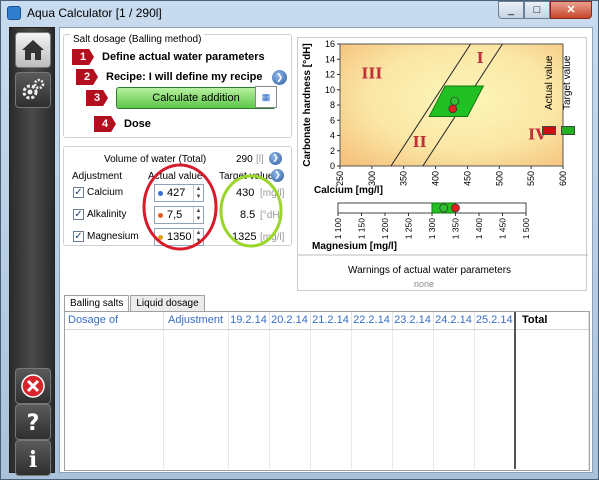  Describe the element at coordinates (480, 58) in the screenshot. I see `region-label: I` at that location.